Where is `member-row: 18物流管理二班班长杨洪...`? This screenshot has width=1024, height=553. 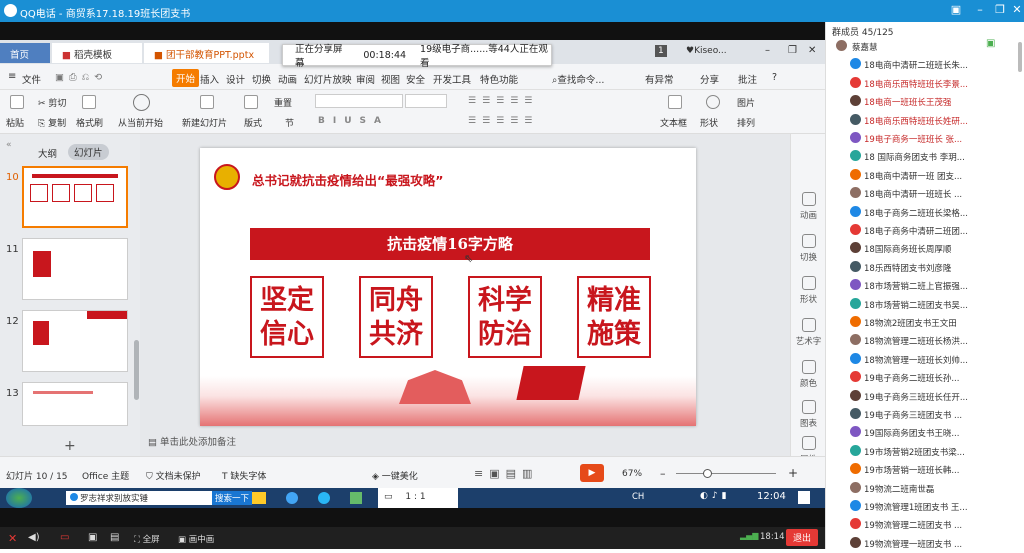 member-row: 18物流管理二班班长杨洪... is located at coordinates (925, 340).